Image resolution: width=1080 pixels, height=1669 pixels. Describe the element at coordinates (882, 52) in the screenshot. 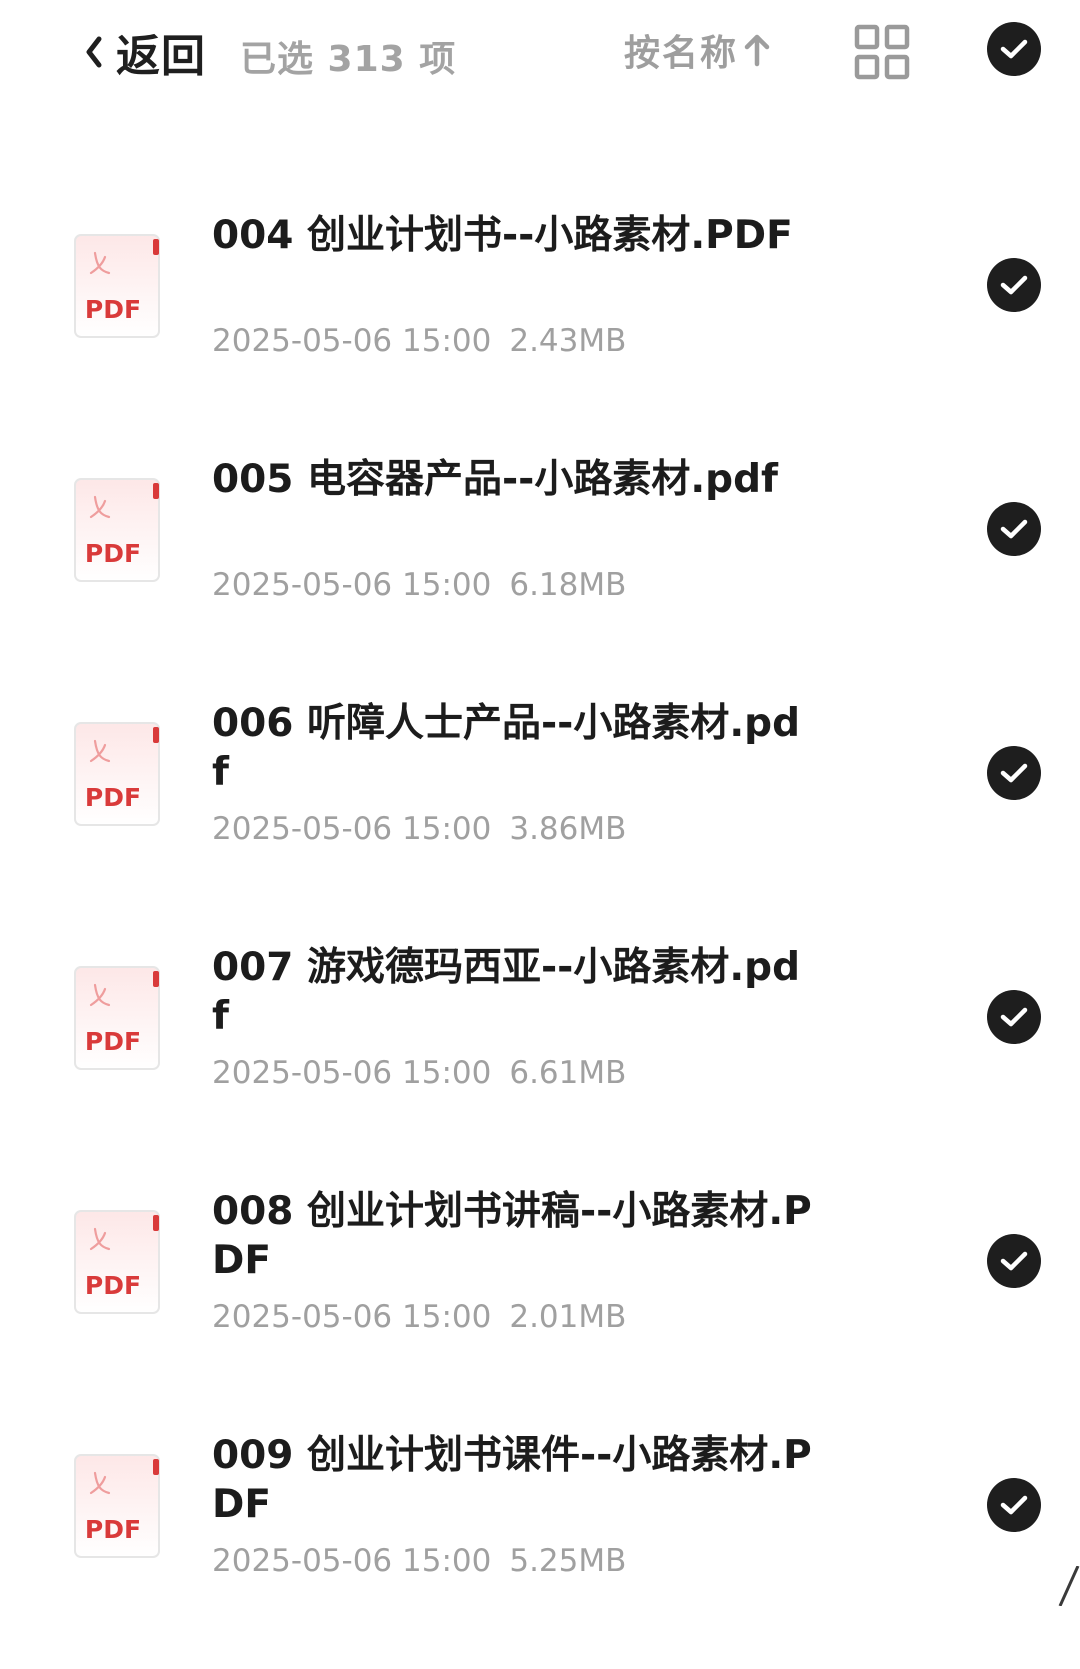

I see `grid-view-icon` at that location.